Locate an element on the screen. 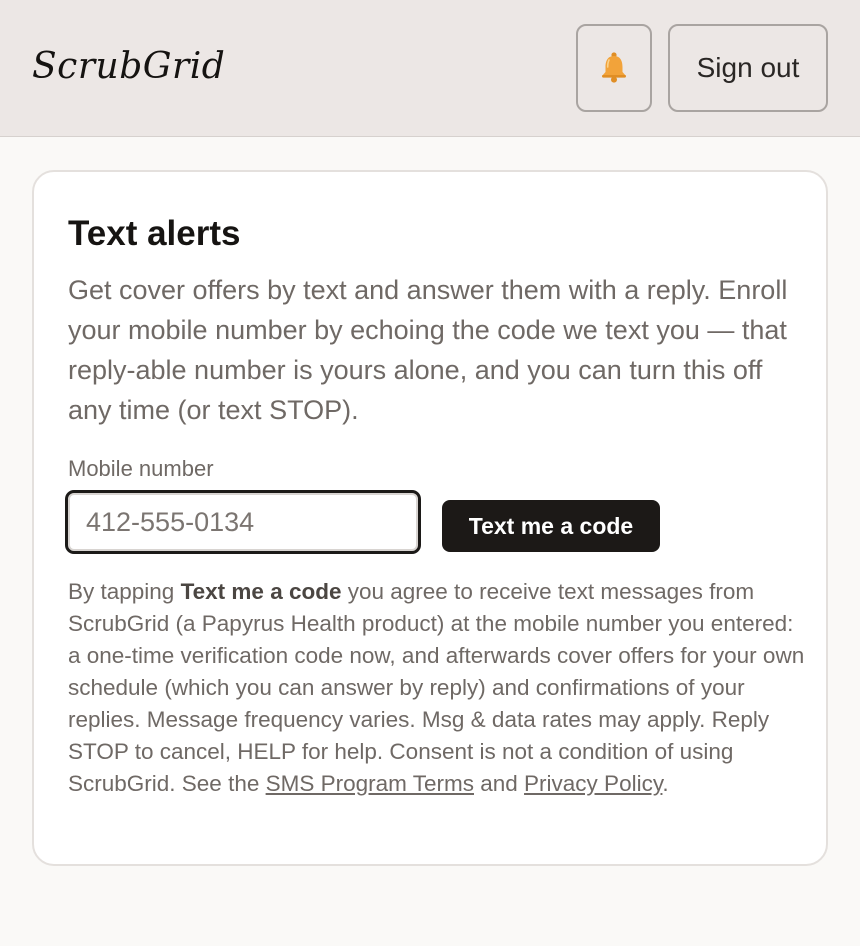 Image resolution: width=860 pixels, height=946 pixels. notifications-button is located at coordinates (614, 68).